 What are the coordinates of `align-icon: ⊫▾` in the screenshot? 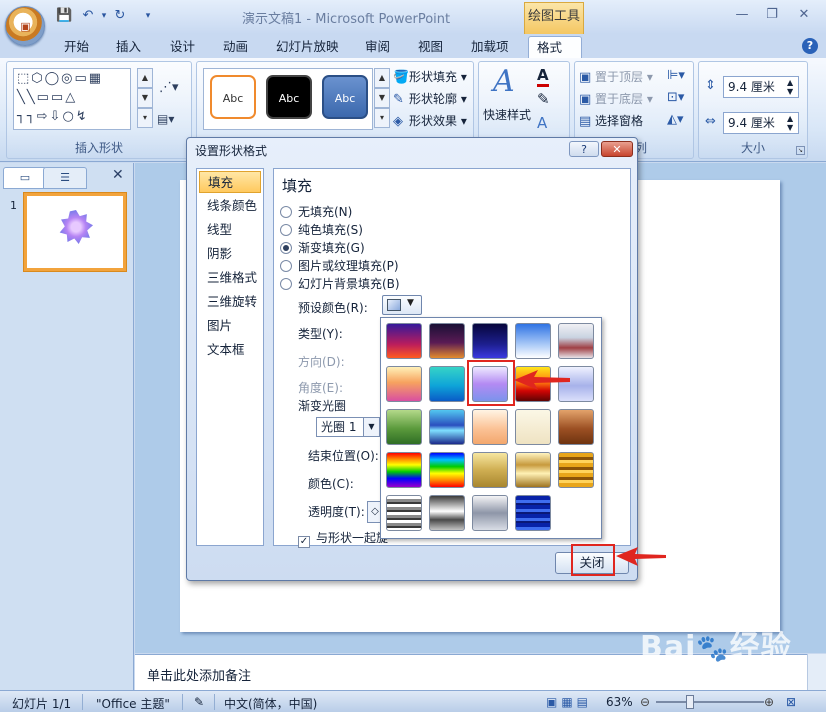 It's located at (676, 75).